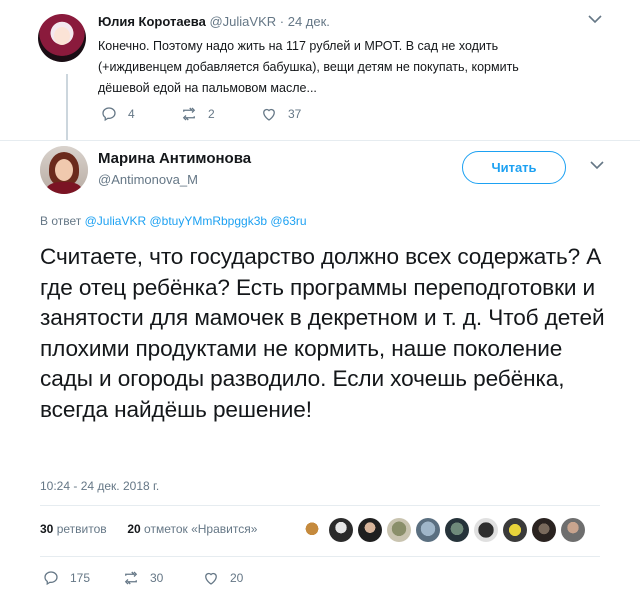 The height and width of the screenshot is (610, 640). Describe the element at coordinates (80, 578) in the screenshot. I see `reply-count: 175` at that location.